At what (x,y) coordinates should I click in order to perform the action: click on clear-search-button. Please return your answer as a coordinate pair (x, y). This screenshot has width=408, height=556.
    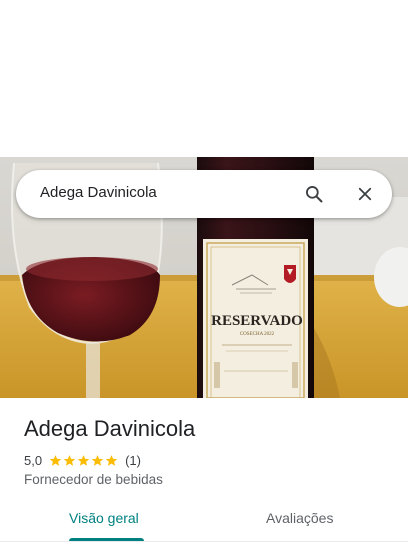
    Looking at the image, I should click on (365, 194).